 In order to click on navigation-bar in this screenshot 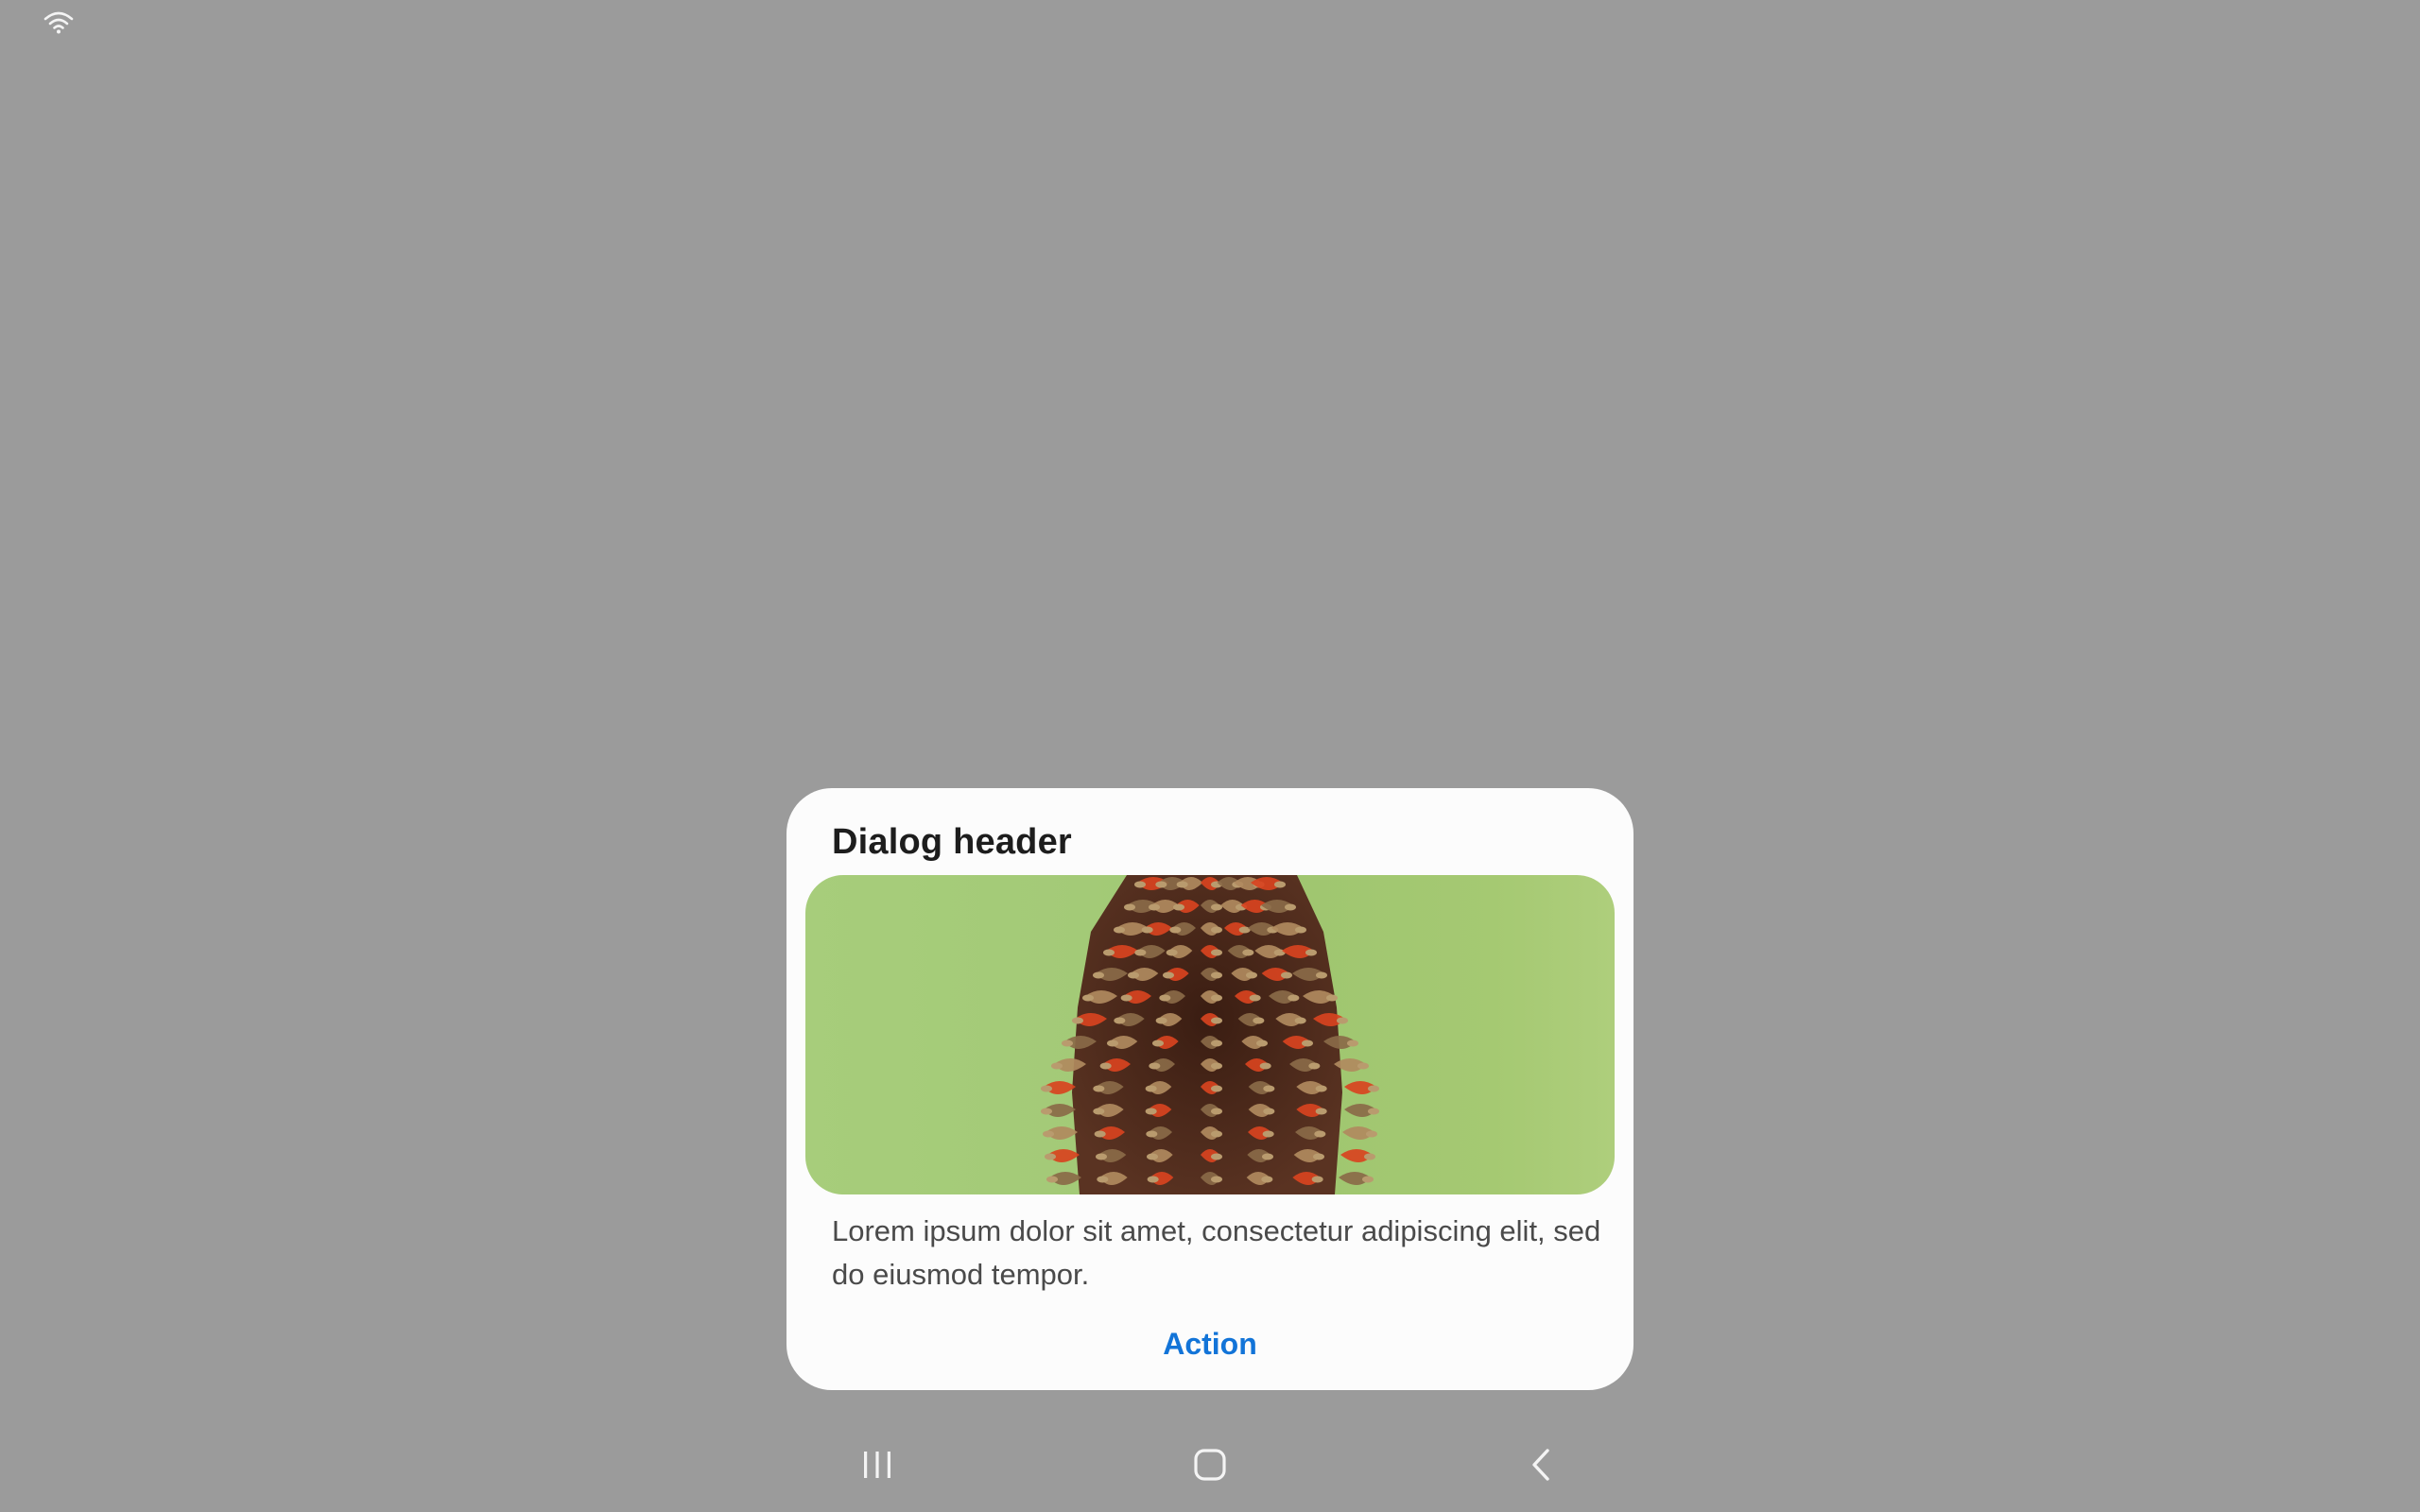, I will do `click(1210, 1465)`.